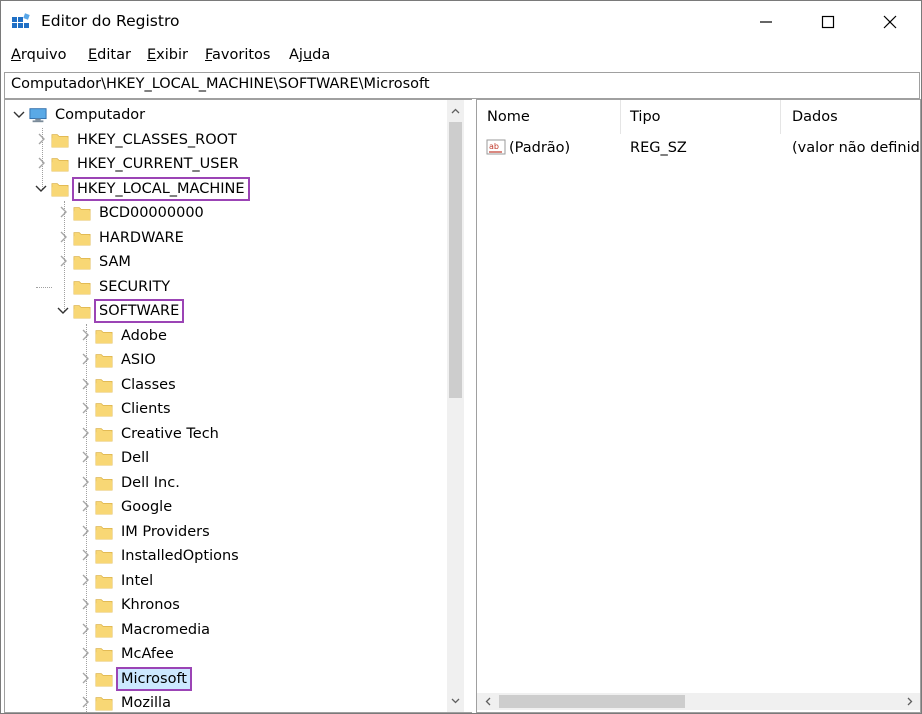 The image size is (922, 714). Describe the element at coordinates (237, 55) in the screenshot. I see `menu-favoritos: Favoritos` at that location.